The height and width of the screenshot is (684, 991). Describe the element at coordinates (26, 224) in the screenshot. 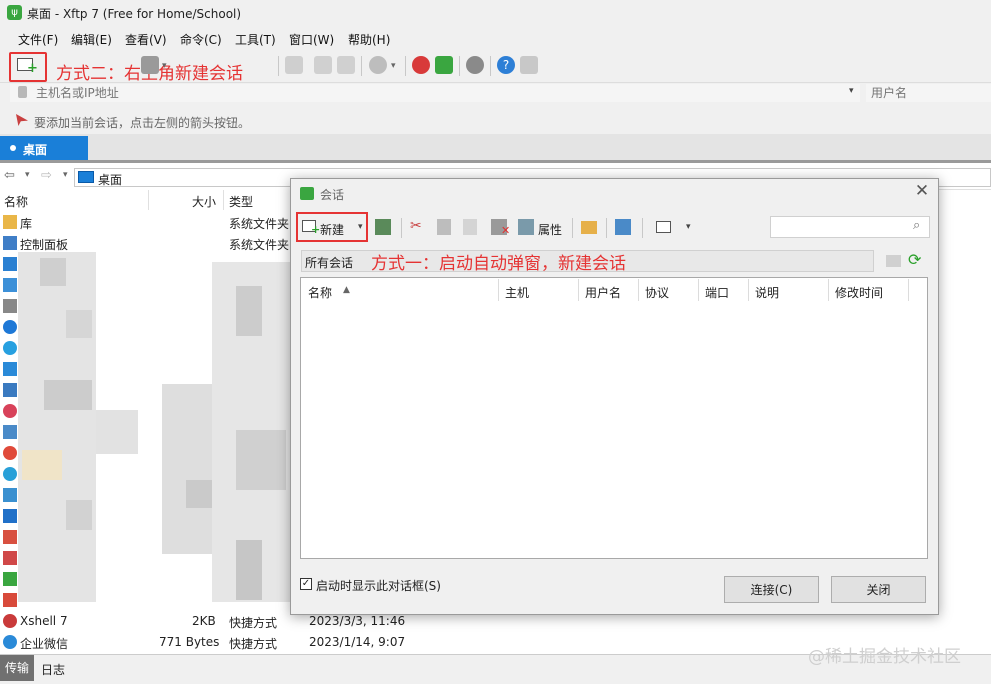

I see `file-name: 库` at that location.